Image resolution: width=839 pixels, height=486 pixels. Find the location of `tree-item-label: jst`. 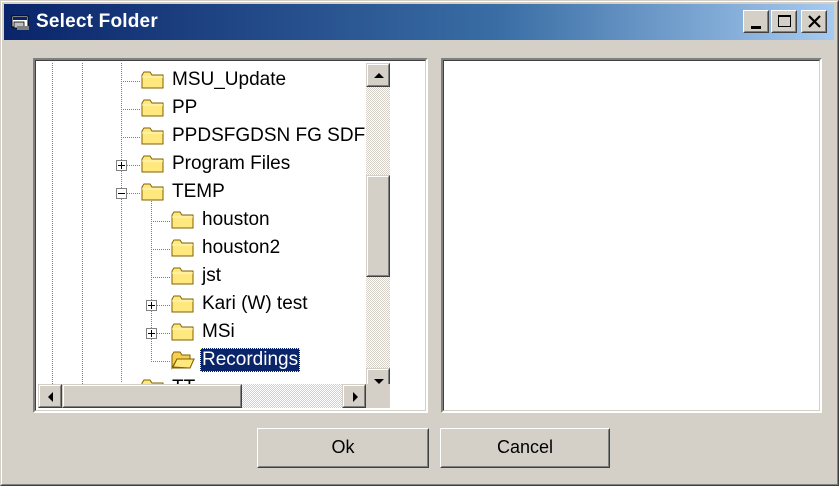

tree-item-label: jst is located at coordinates (211, 276).